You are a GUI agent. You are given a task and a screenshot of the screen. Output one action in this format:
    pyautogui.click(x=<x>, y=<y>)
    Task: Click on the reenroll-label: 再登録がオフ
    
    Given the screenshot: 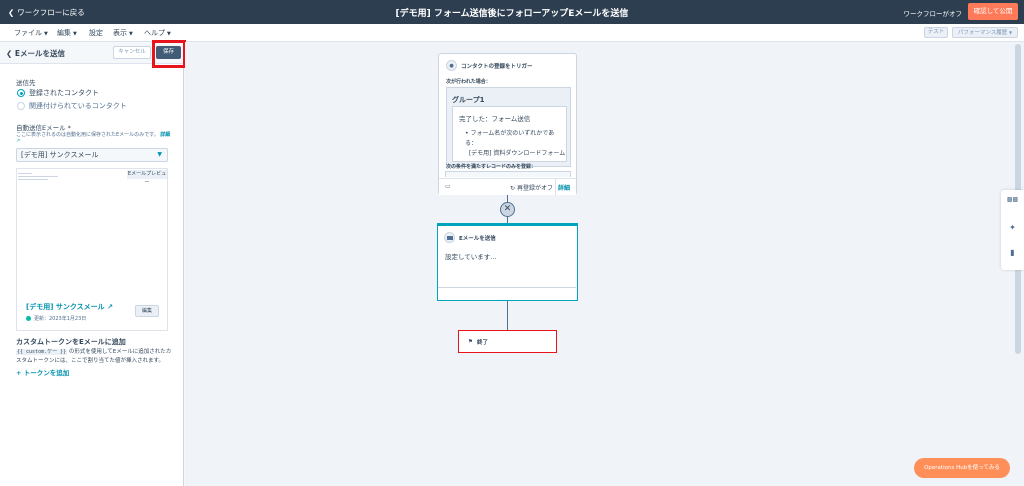 What is the action you would take?
    pyautogui.click(x=534, y=188)
    